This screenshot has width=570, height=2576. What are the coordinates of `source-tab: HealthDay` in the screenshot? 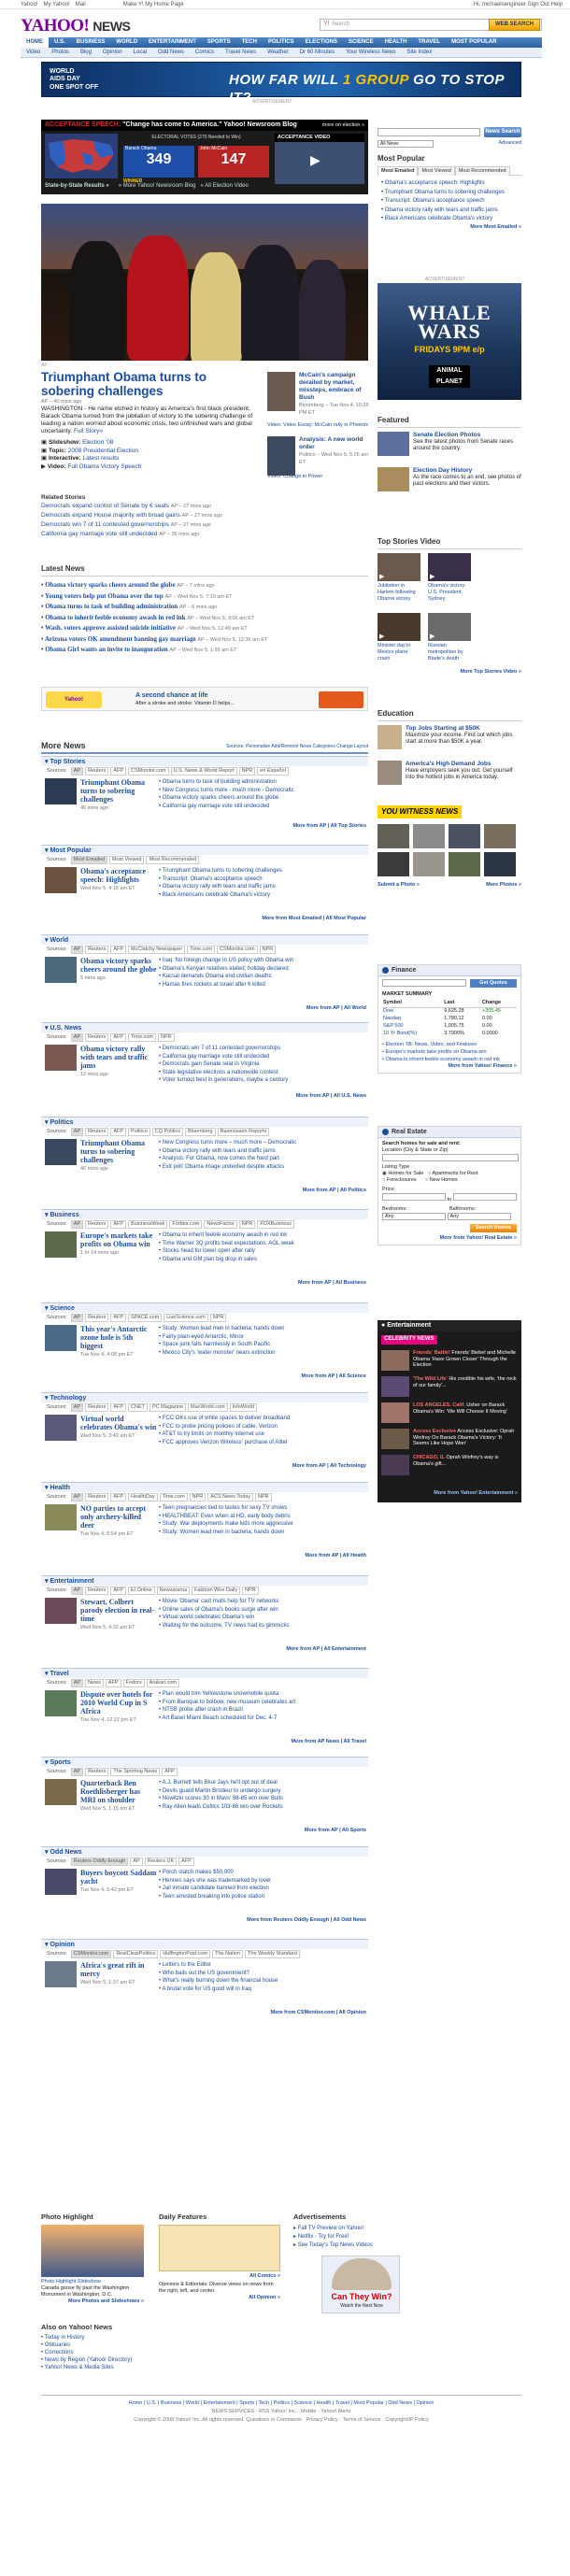 It's located at (143, 1497).